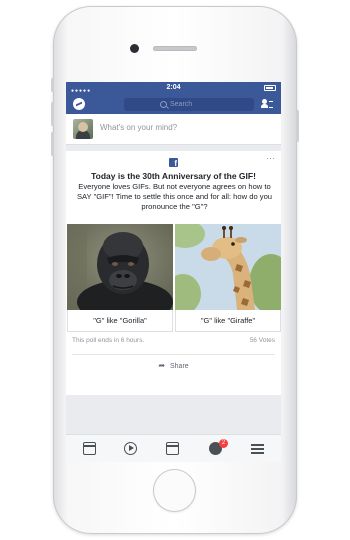 The height and width of the screenshot is (540, 350). Describe the element at coordinates (173, 163) in the screenshot. I see `facebook-logo-icon: f` at that location.